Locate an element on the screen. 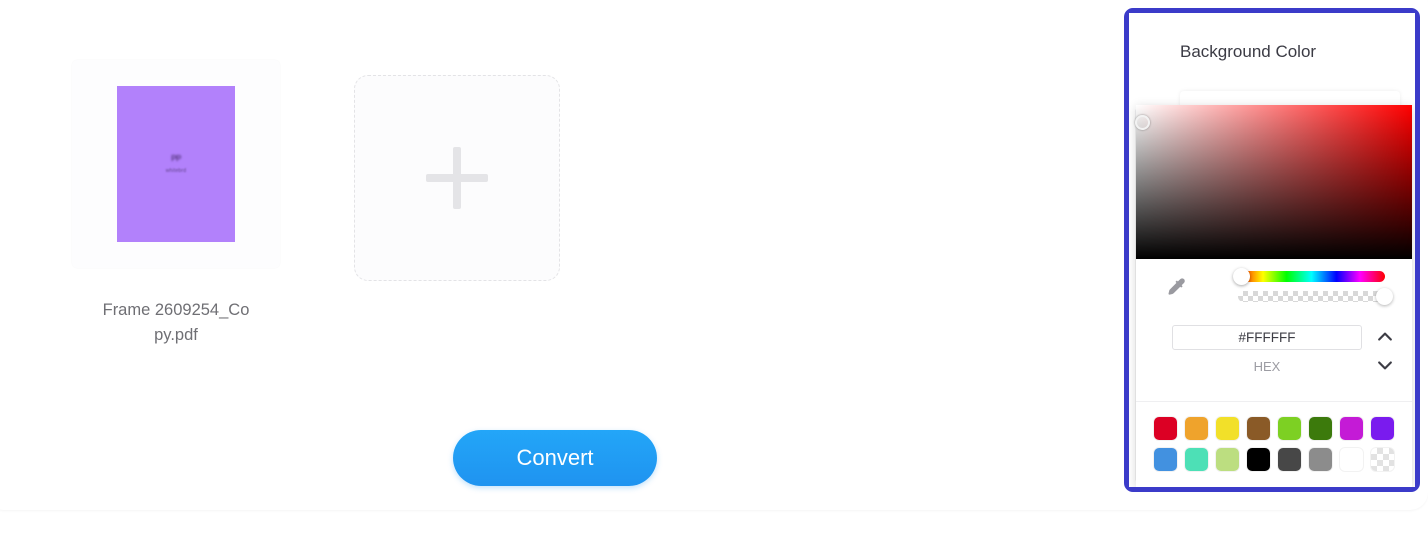 Image resolution: width=1428 pixels, height=536 pixels. saturation-value-area is located at coordinates (1273, 182).